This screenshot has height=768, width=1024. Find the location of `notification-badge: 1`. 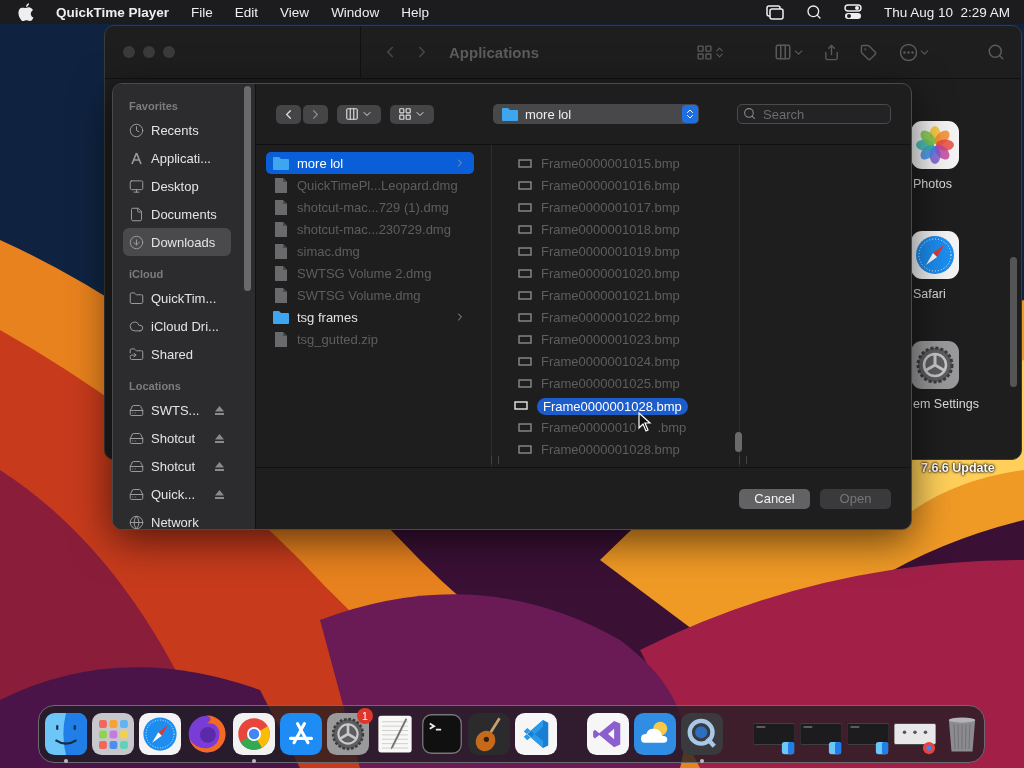

notification-badge: 1 is located at coordinates (365, 716).